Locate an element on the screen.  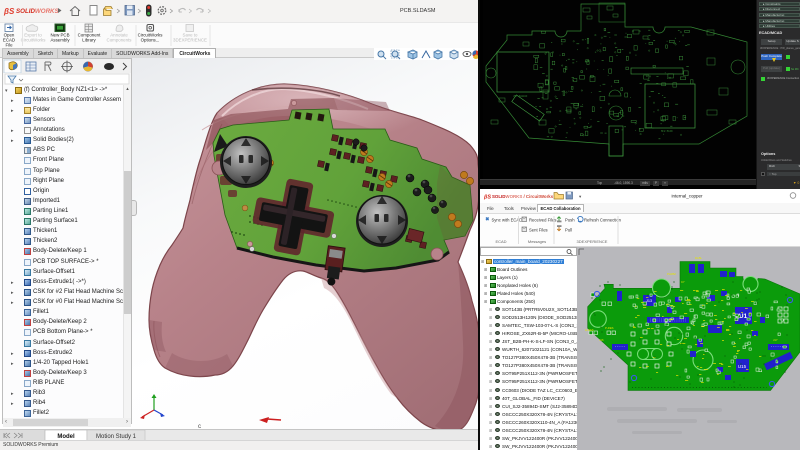
svg-text: SOLIDWORKS / CircuitWorks is located at coordinates (523, 196).